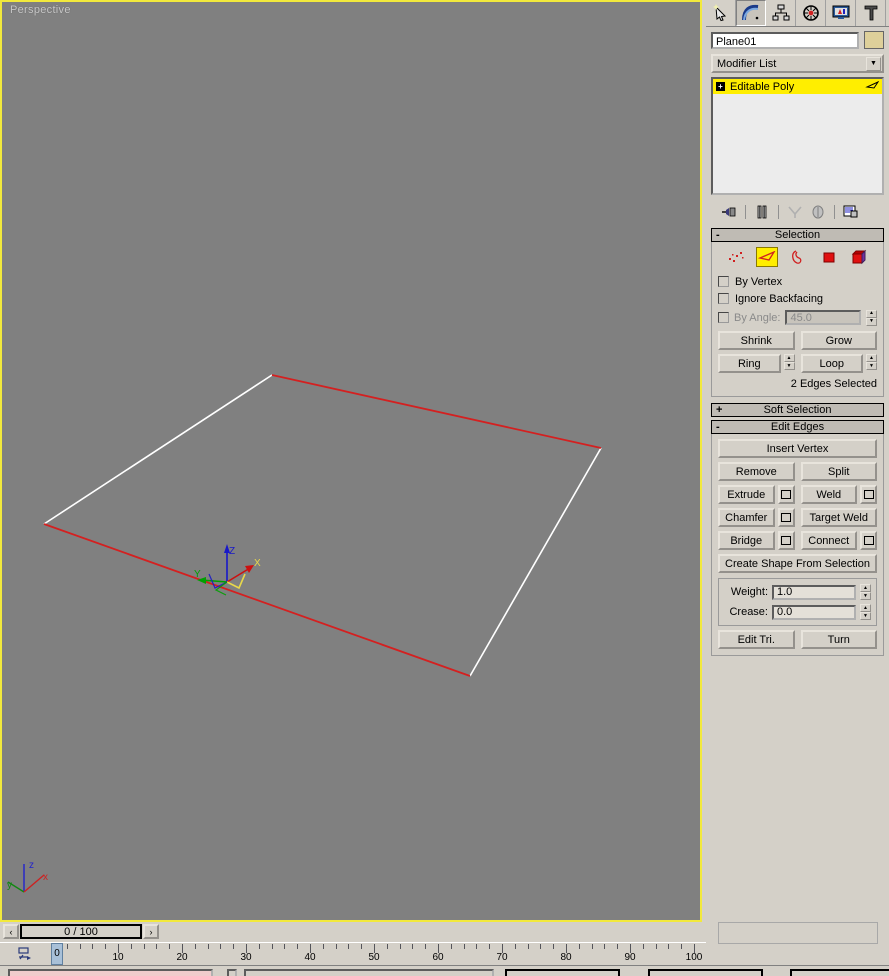  What do you see at coordinates (756, 639) in the screenshot?
I see `edit-tri-button: Edit Tri.` at bounding box center [756, 639].